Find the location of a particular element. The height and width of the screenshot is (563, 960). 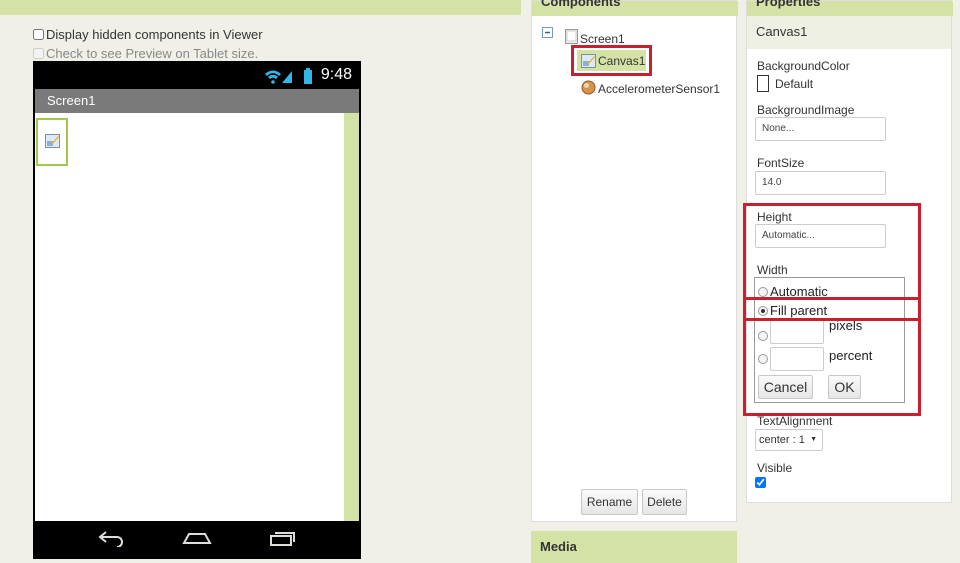

visible-checkbox is located at coordinates (760, 482).